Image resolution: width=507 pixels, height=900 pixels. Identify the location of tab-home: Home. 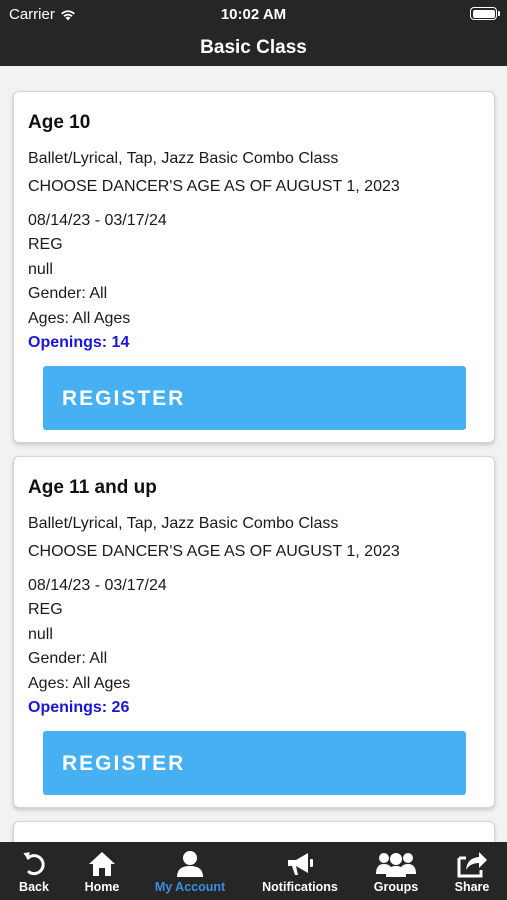
(102, 871).